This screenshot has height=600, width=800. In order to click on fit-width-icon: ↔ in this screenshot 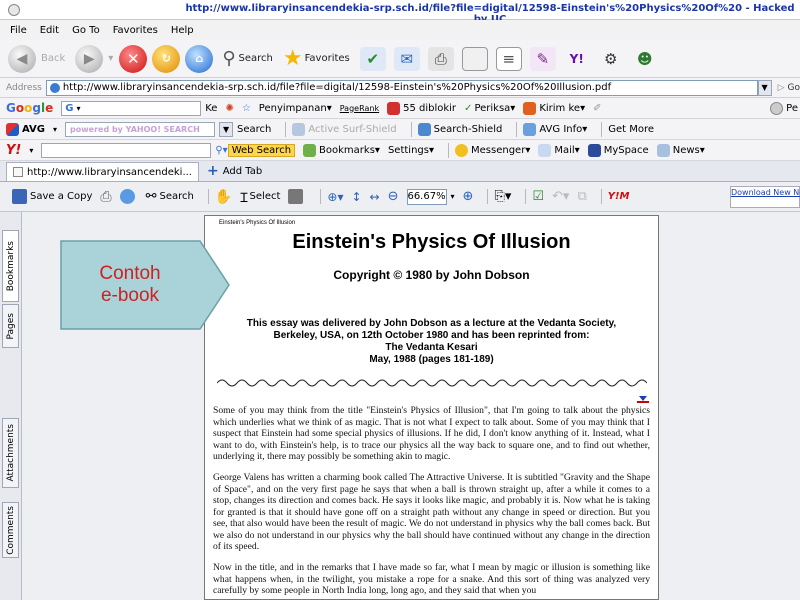, I will do `click(375, 197)`.